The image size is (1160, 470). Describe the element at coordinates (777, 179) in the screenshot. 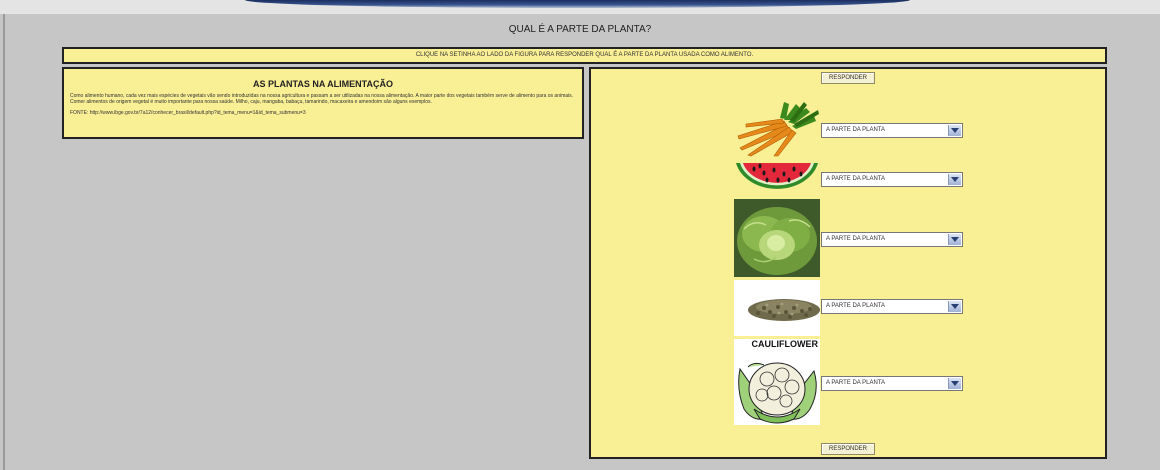

I see `watermelon-image` at that location.